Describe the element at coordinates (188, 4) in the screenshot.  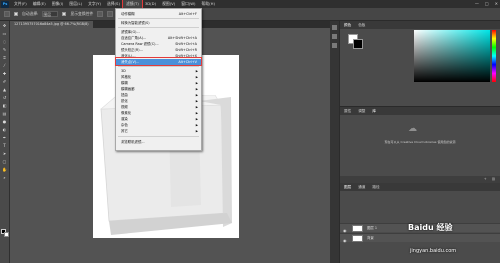
I see `menu-window: 窗口(W)` at that location.